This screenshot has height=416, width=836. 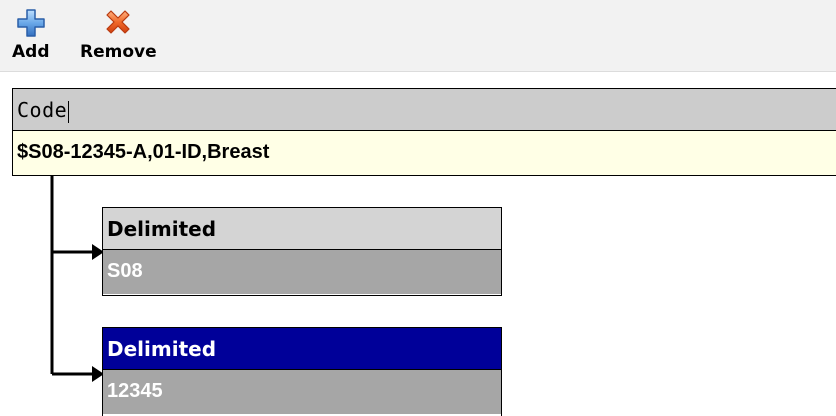 I want to click on code-node-value: $S08-12345-A,01-ID,Breast, so click(x=424, y=153).